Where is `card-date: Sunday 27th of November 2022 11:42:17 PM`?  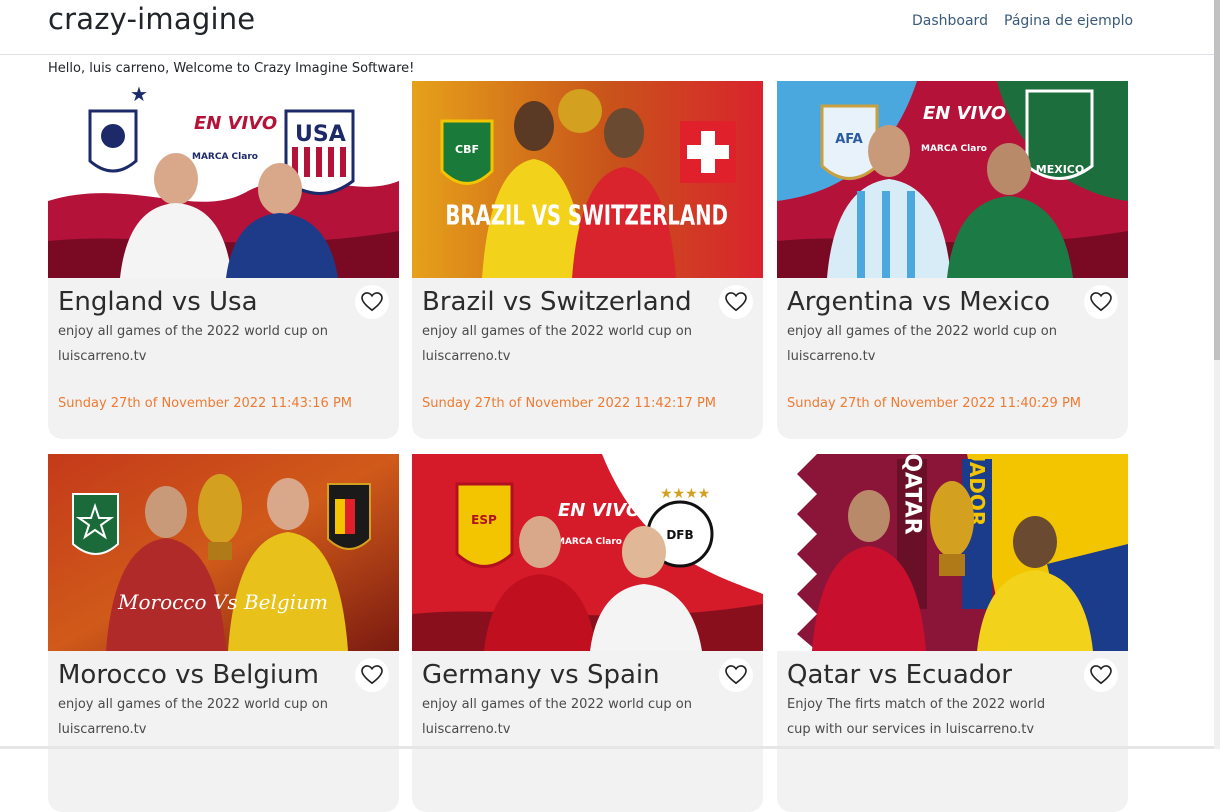 card-date: Sunday 27th of November 2022 11:42:17 PM is located at coordinates (569, 403).